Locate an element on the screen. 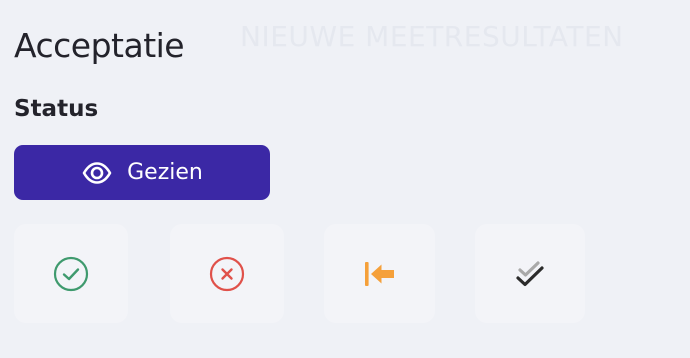 The image size is (690, 358). double-check-icon is located at coordinates (530, 274).